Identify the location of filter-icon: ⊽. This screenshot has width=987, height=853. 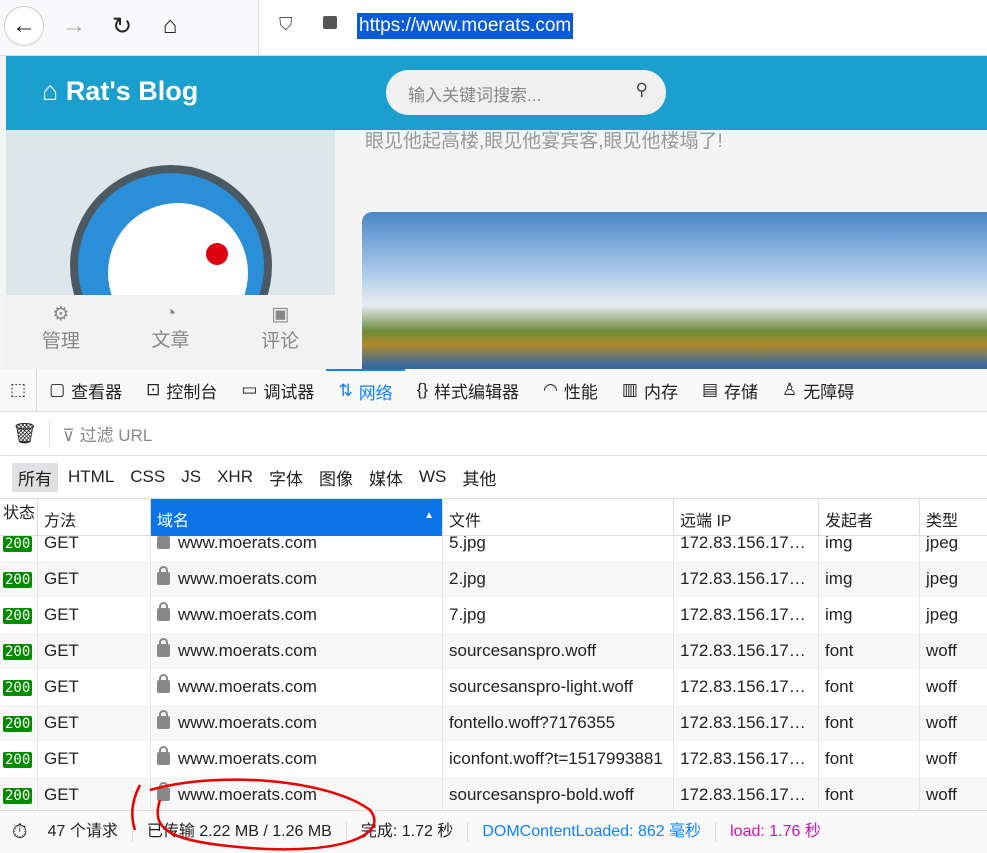
(71, 435).